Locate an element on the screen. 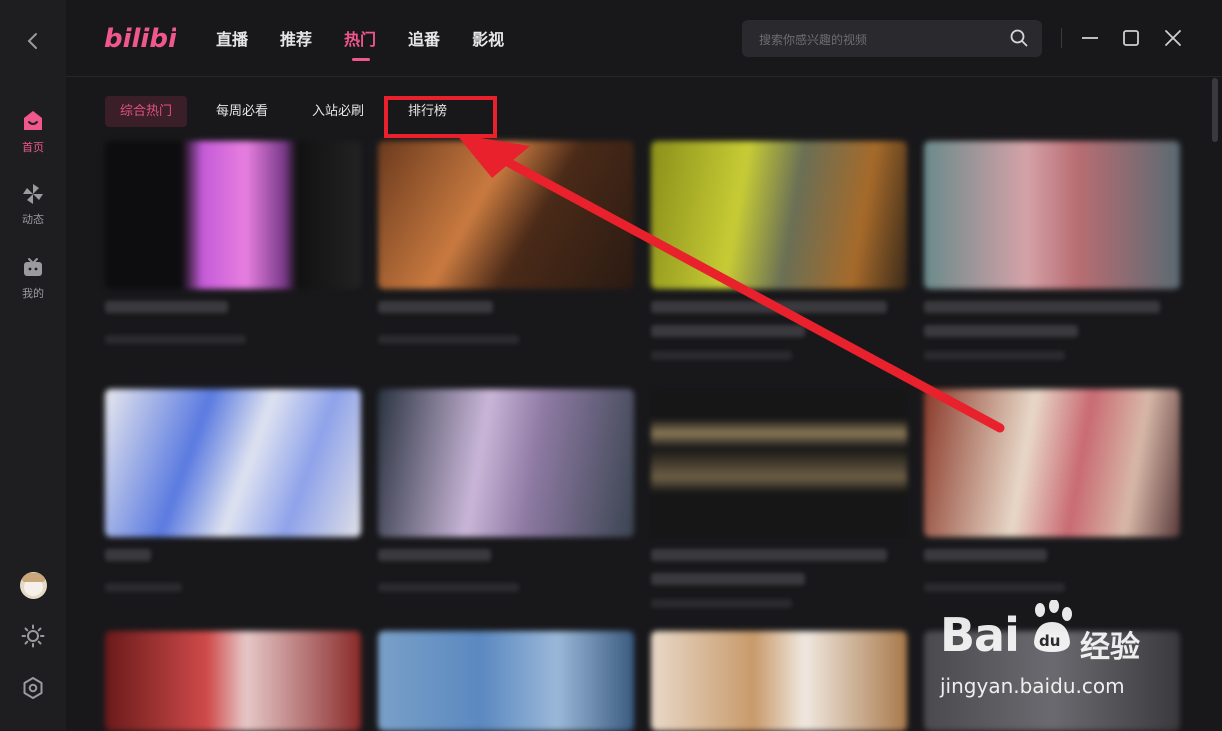  maximize-icon is located at coordinates (1131, 38).